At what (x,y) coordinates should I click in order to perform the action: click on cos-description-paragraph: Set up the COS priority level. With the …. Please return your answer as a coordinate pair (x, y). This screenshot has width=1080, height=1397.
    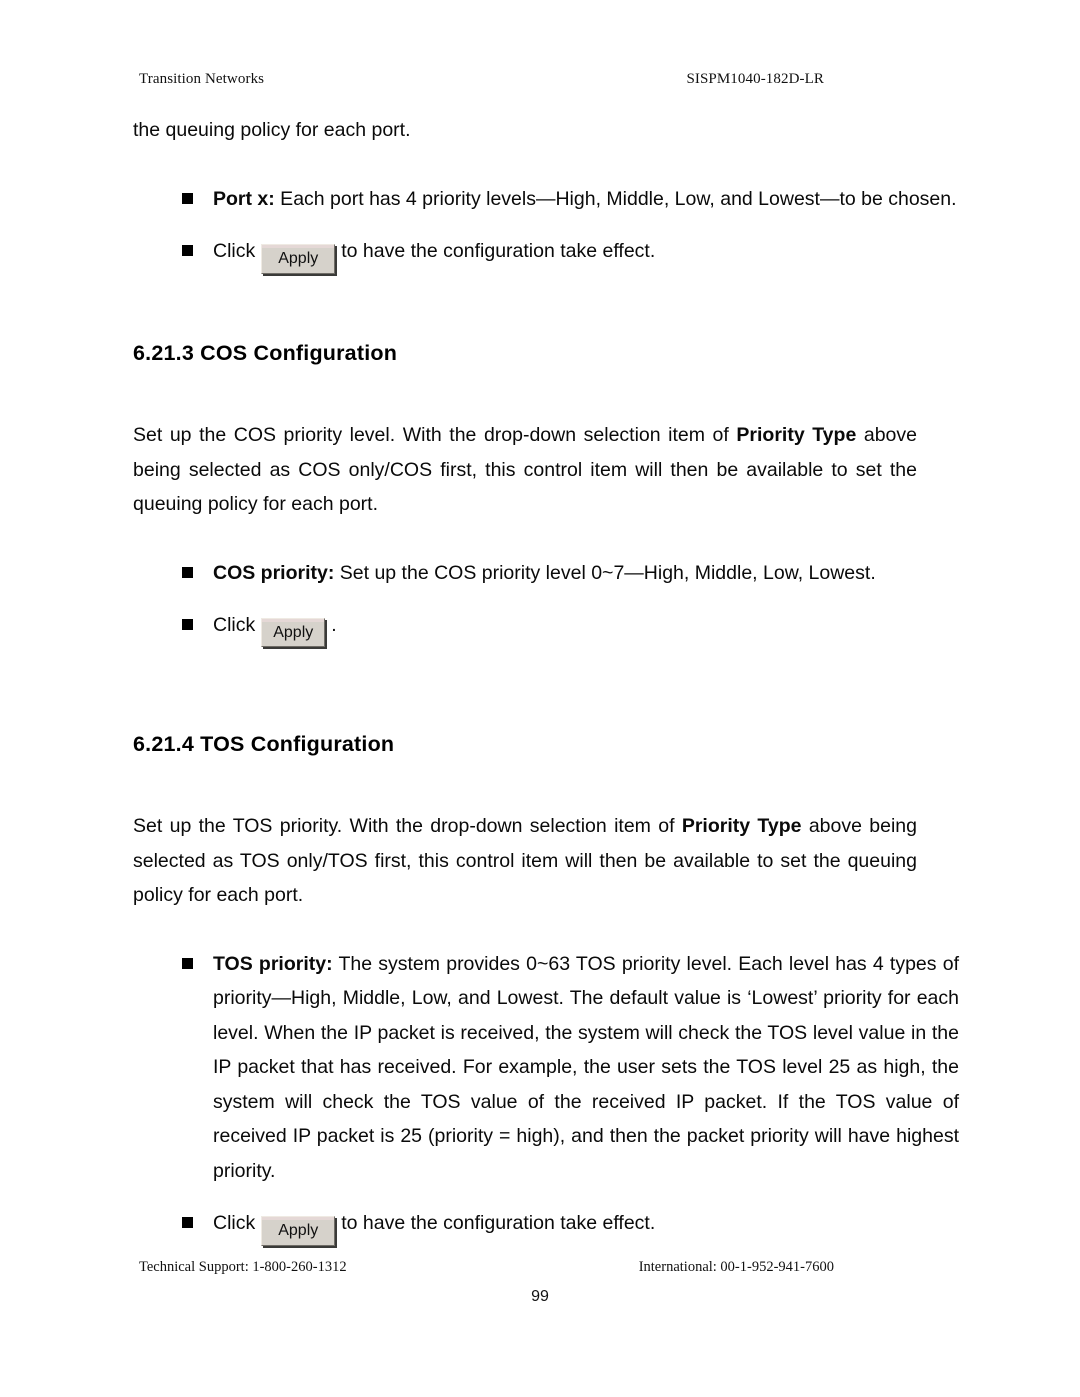
    Looking at the image, I should click on (525, 470).